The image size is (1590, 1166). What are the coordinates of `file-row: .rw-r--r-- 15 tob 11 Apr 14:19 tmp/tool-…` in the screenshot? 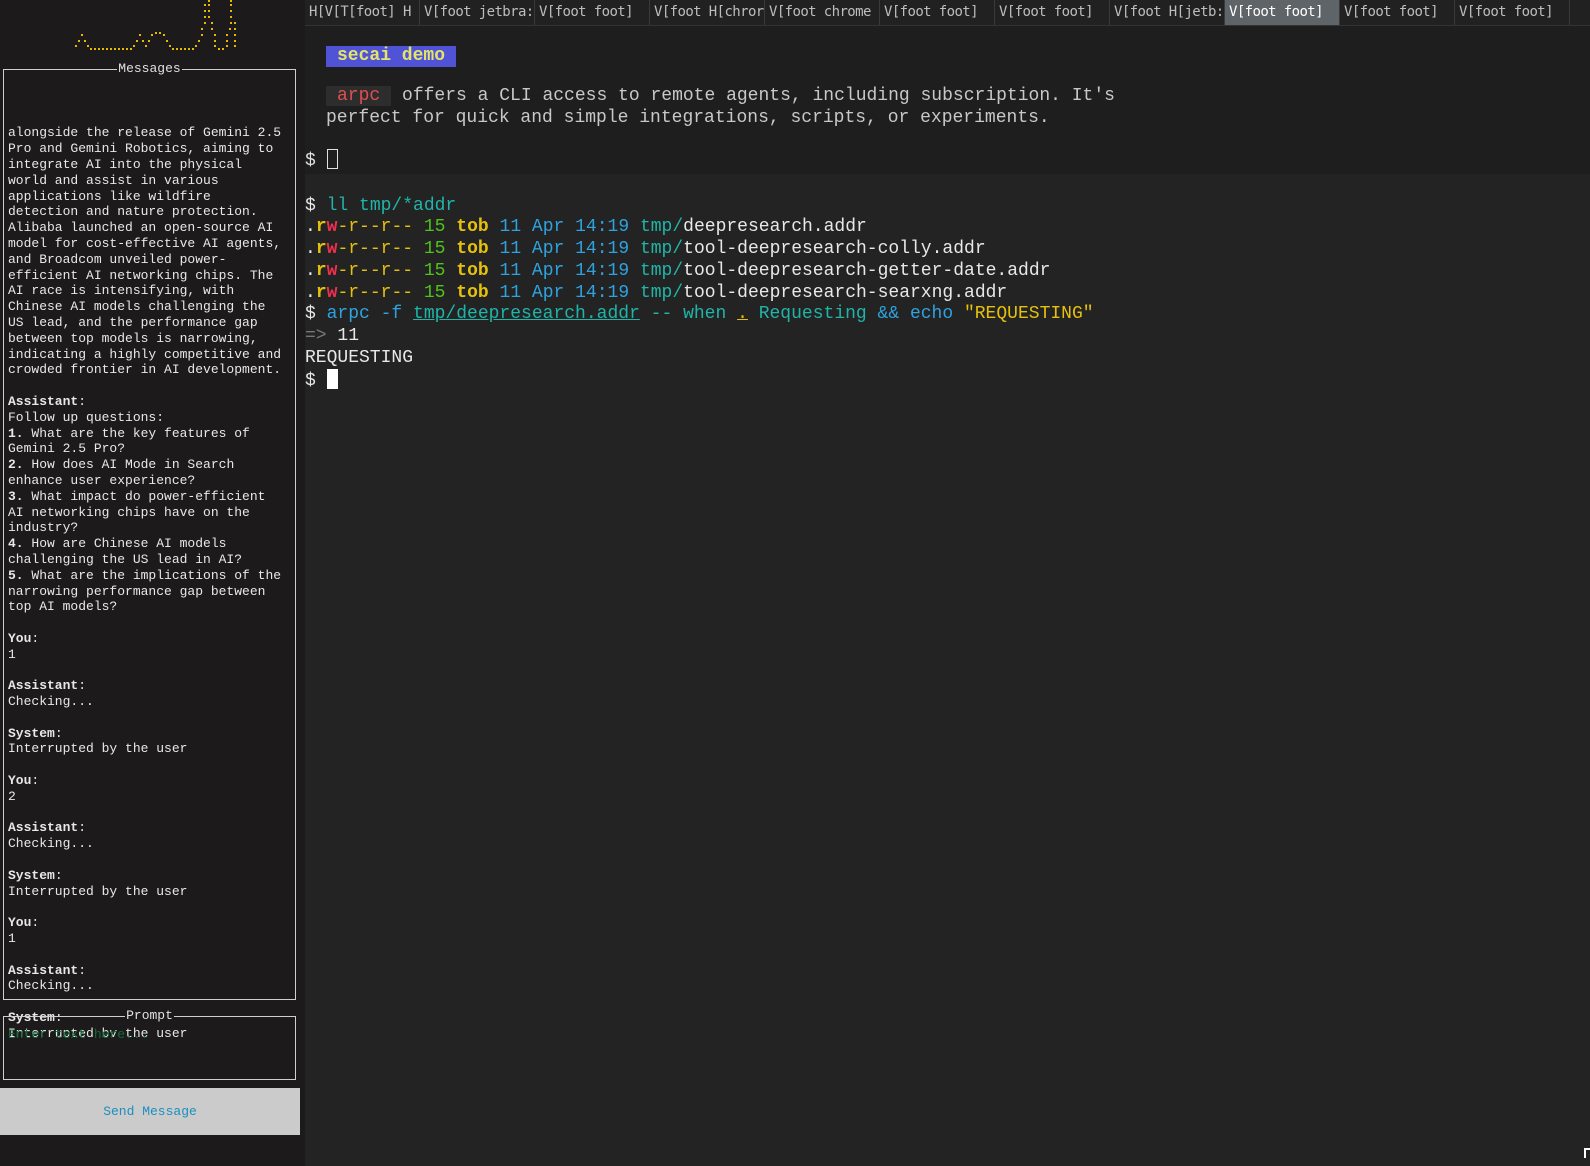 It's located at (699, 294).